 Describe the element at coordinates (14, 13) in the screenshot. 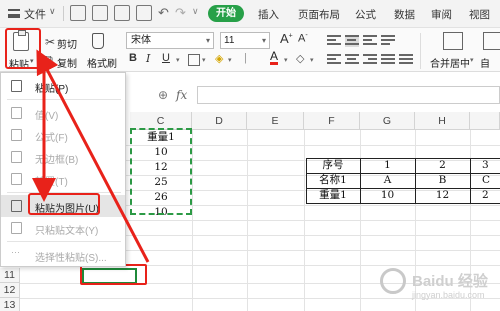

I see `menu-icon` at that location.